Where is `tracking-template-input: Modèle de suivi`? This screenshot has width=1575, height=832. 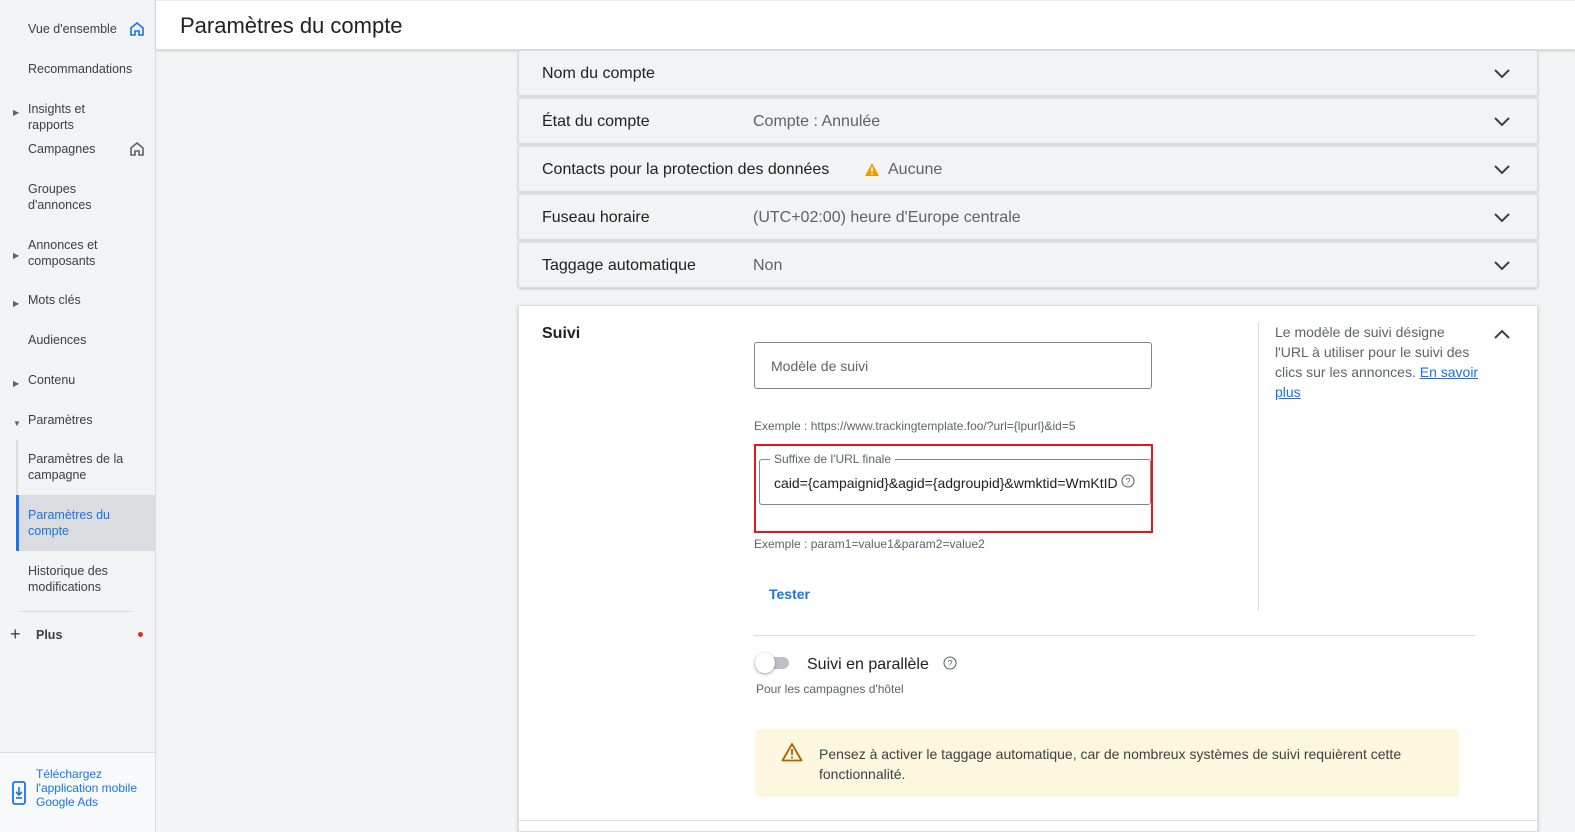
tracking-template-input: Modèle de suivi is located at coordinates (953, 365).